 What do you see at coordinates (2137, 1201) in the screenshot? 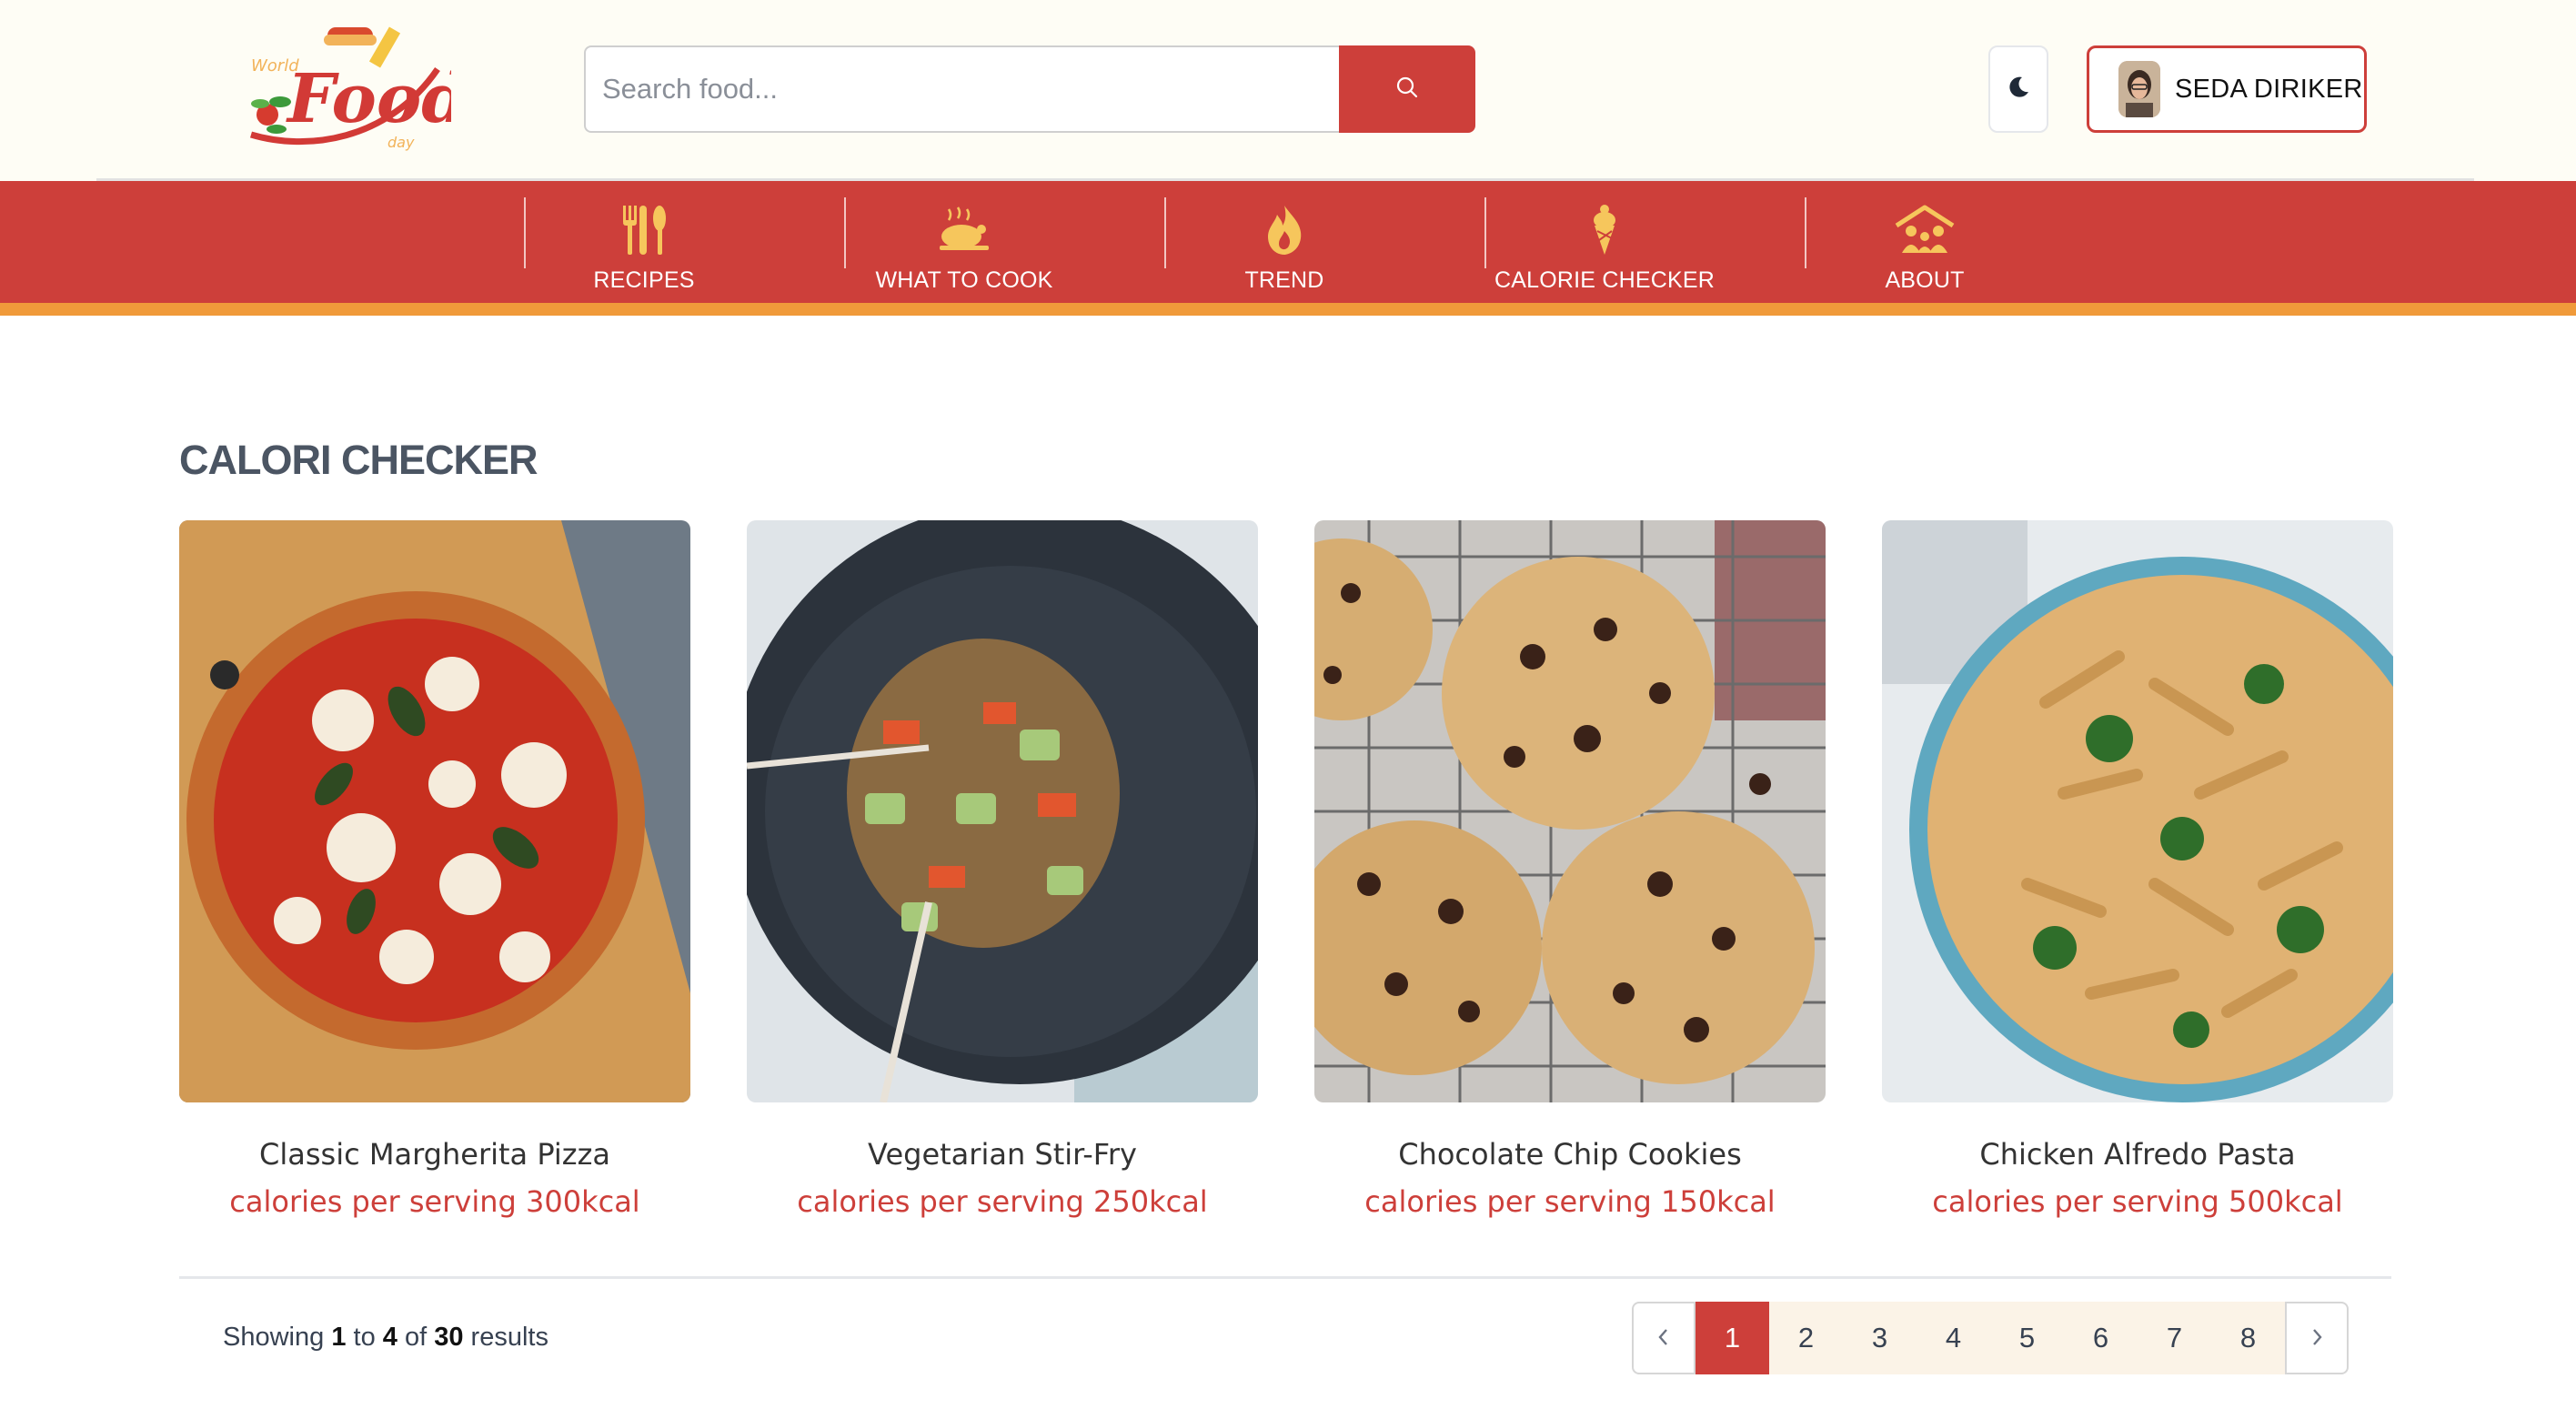
I see `food-calories: calories per serving 500kcal` at bounding box center [2137, 1201].